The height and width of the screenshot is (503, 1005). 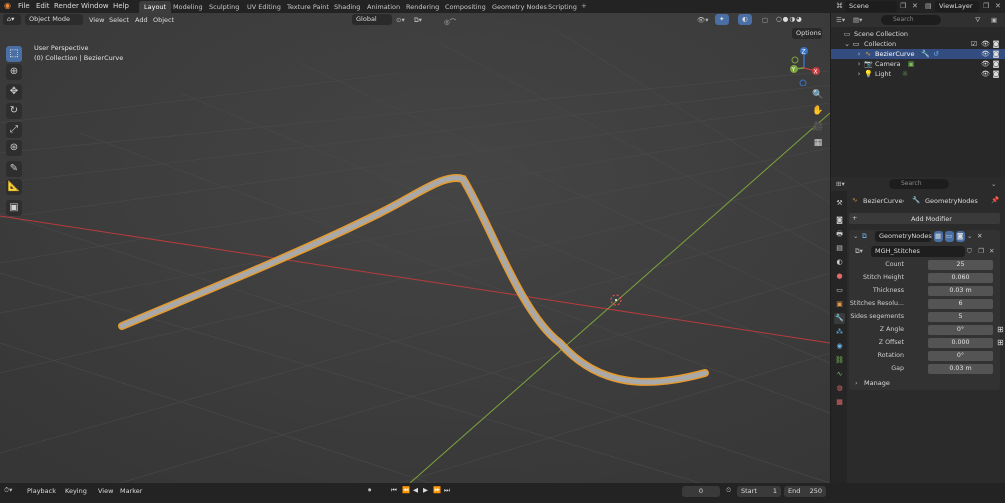 What do you see at coordinates (957, 6) in the screenshot?
I see `view-layer-selector: ViewLayer` at bounding box center [957, 6].